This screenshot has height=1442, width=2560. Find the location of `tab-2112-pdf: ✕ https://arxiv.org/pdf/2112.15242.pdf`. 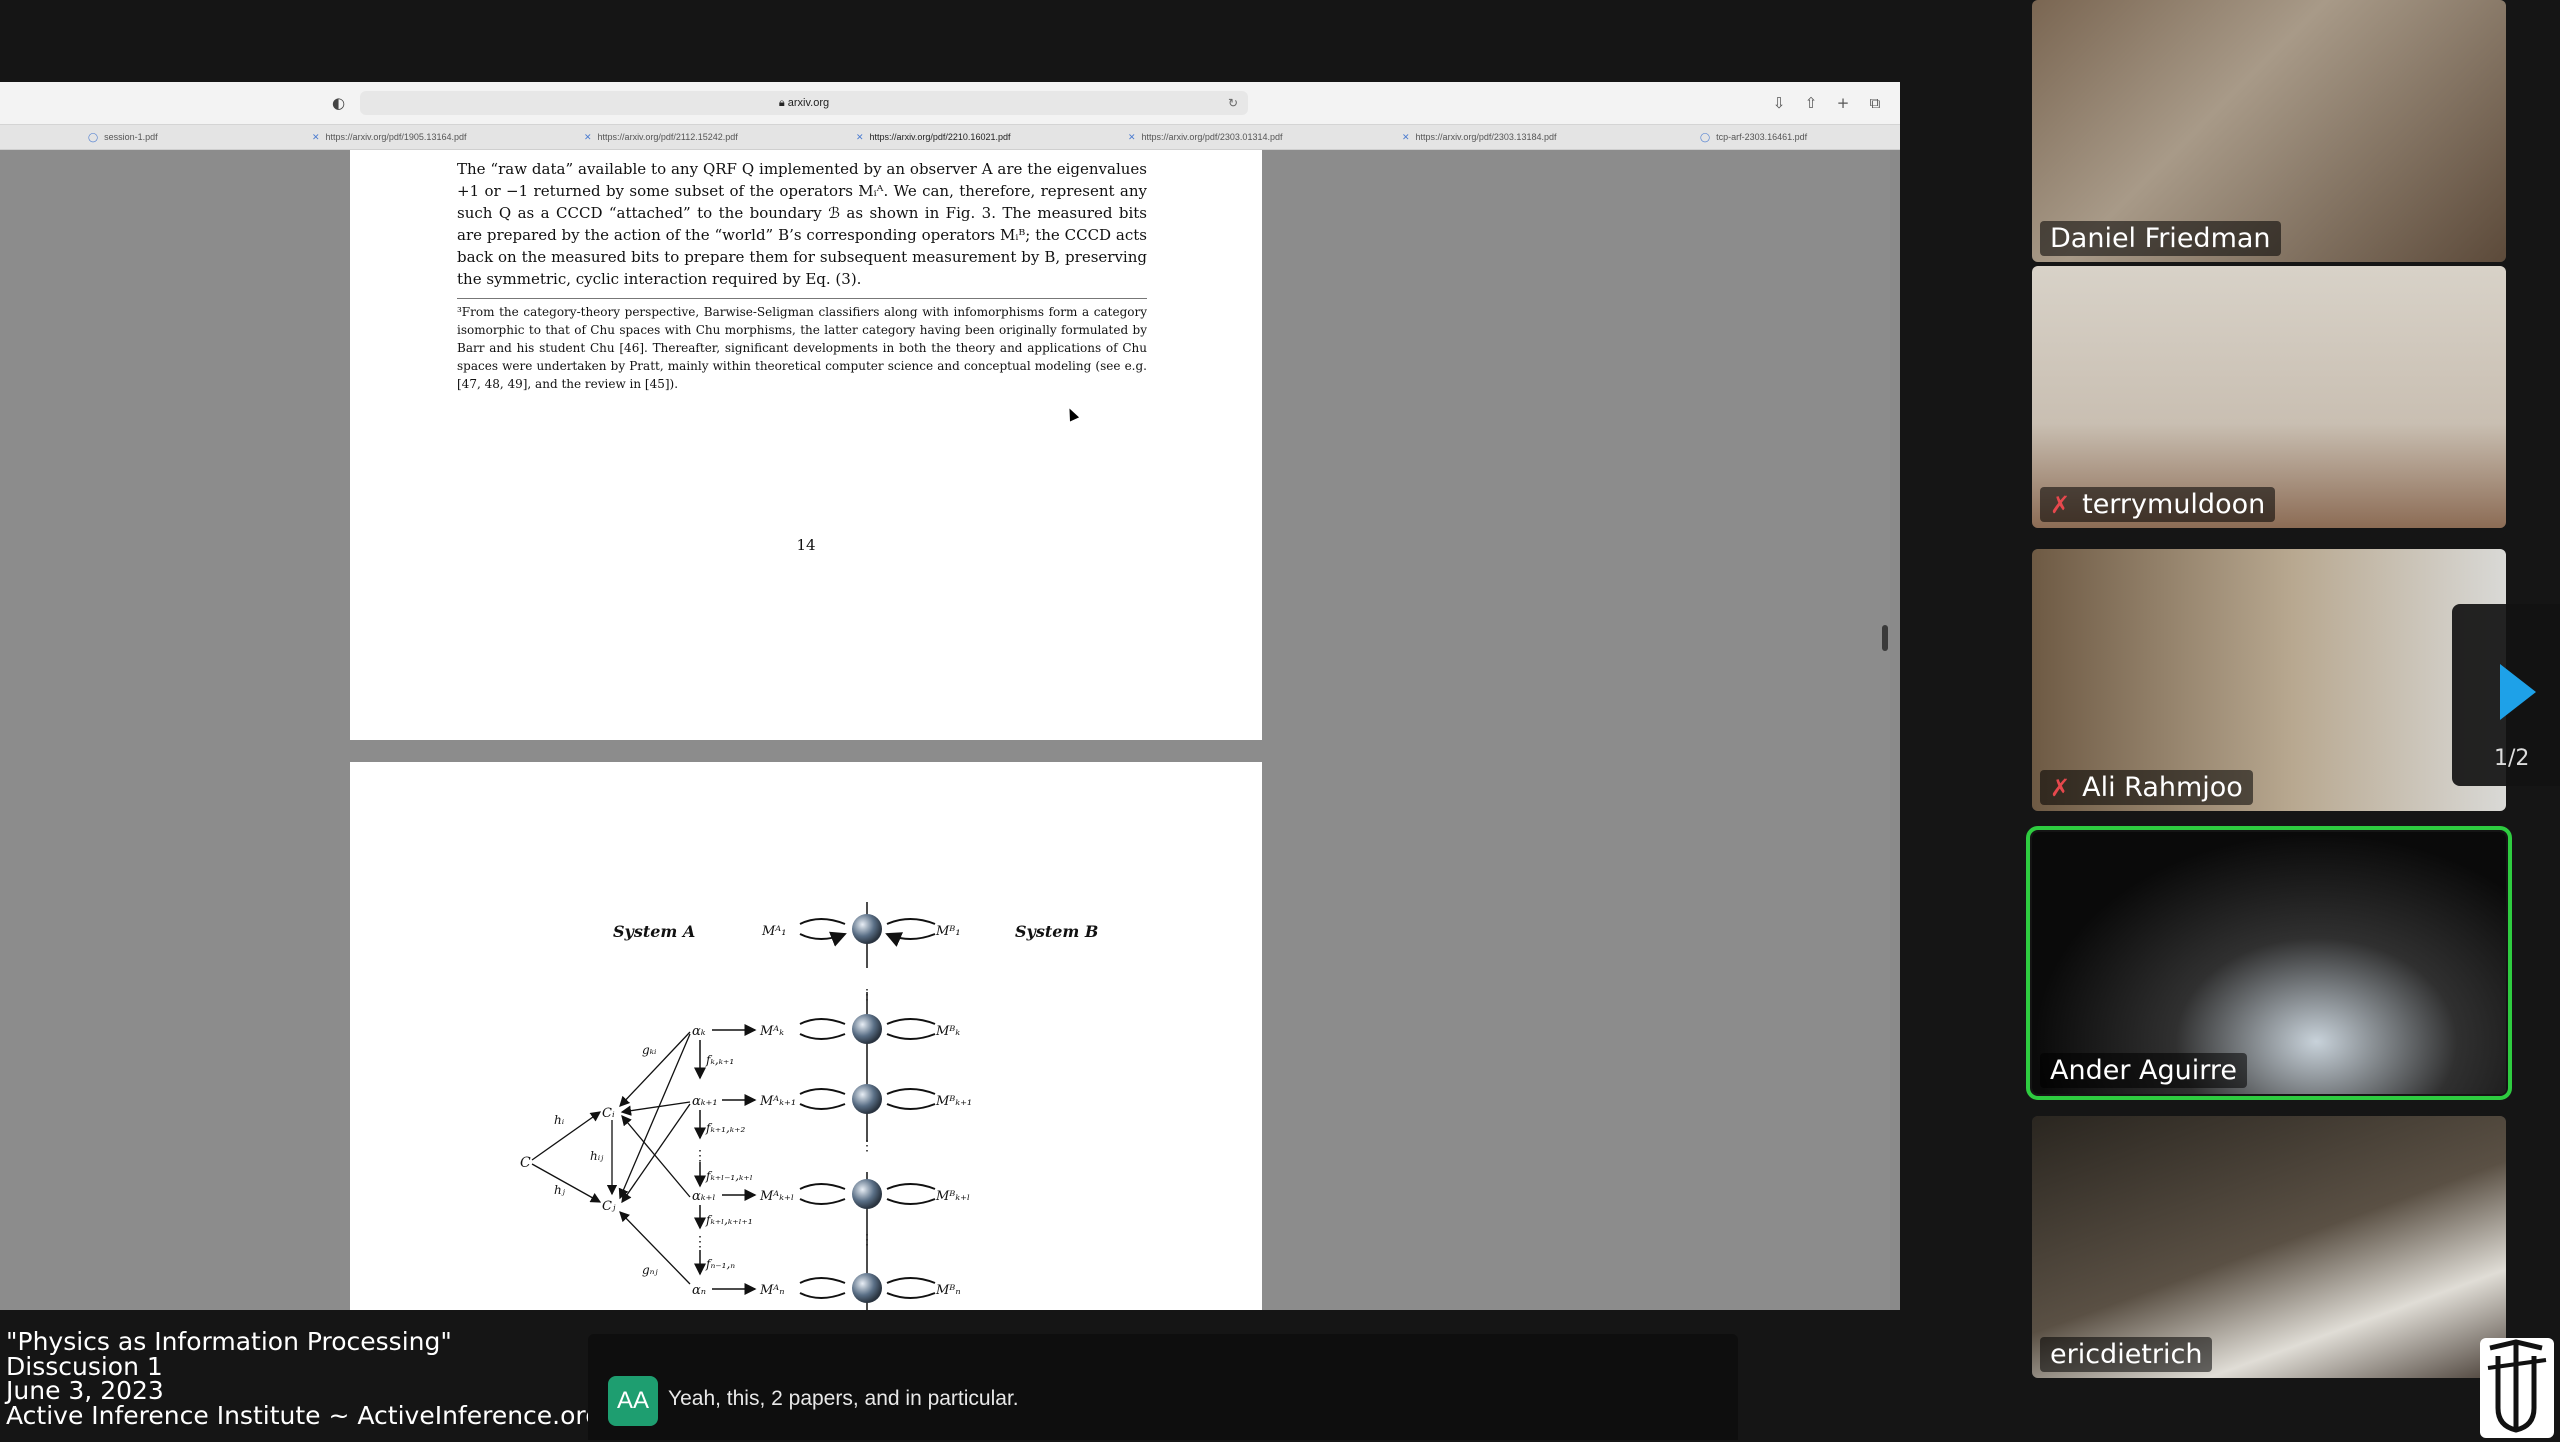

tab-2112-pdf: ✕ https://arxiv.org/pdf/2112.15242.pdf is located at coordinates (661, 137).